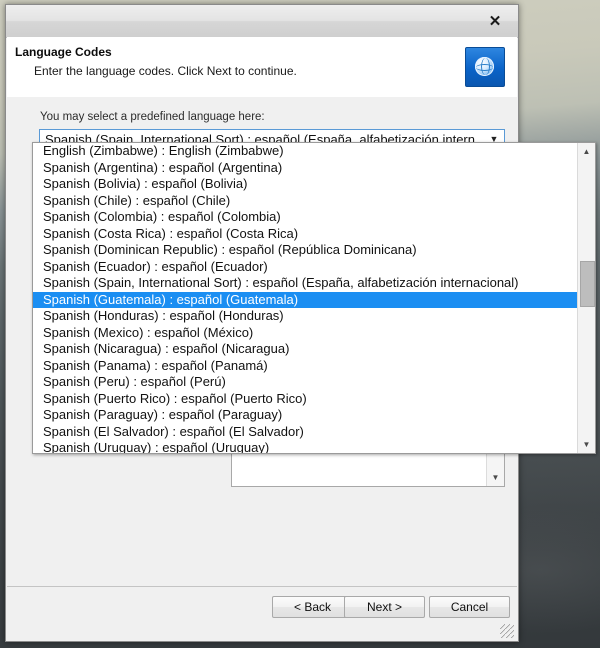 This screenshot has width=600, height=648. Describe the element at coordinates (306, 366) in the screenshot. I see `language-option: Spanish (Panama) : español (Panamá)` at that location.